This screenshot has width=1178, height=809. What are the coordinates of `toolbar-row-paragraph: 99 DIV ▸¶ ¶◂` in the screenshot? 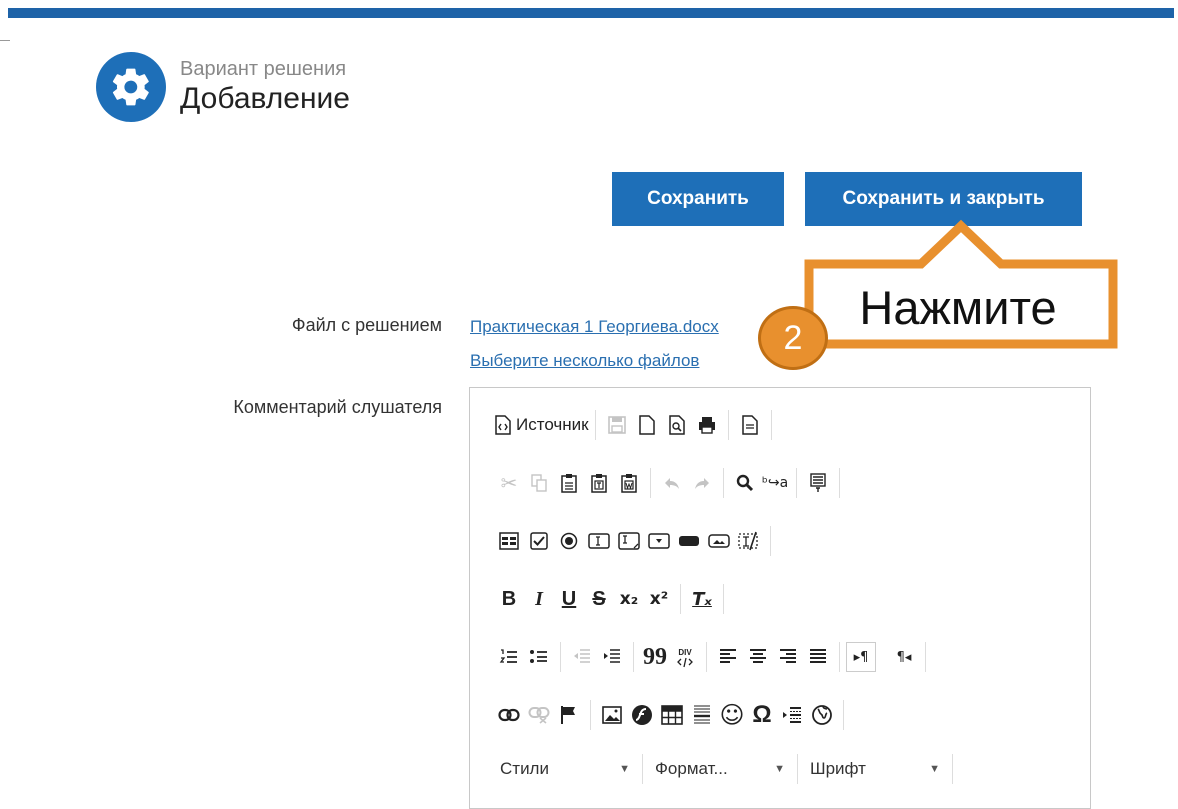 It's located at (713, 657).